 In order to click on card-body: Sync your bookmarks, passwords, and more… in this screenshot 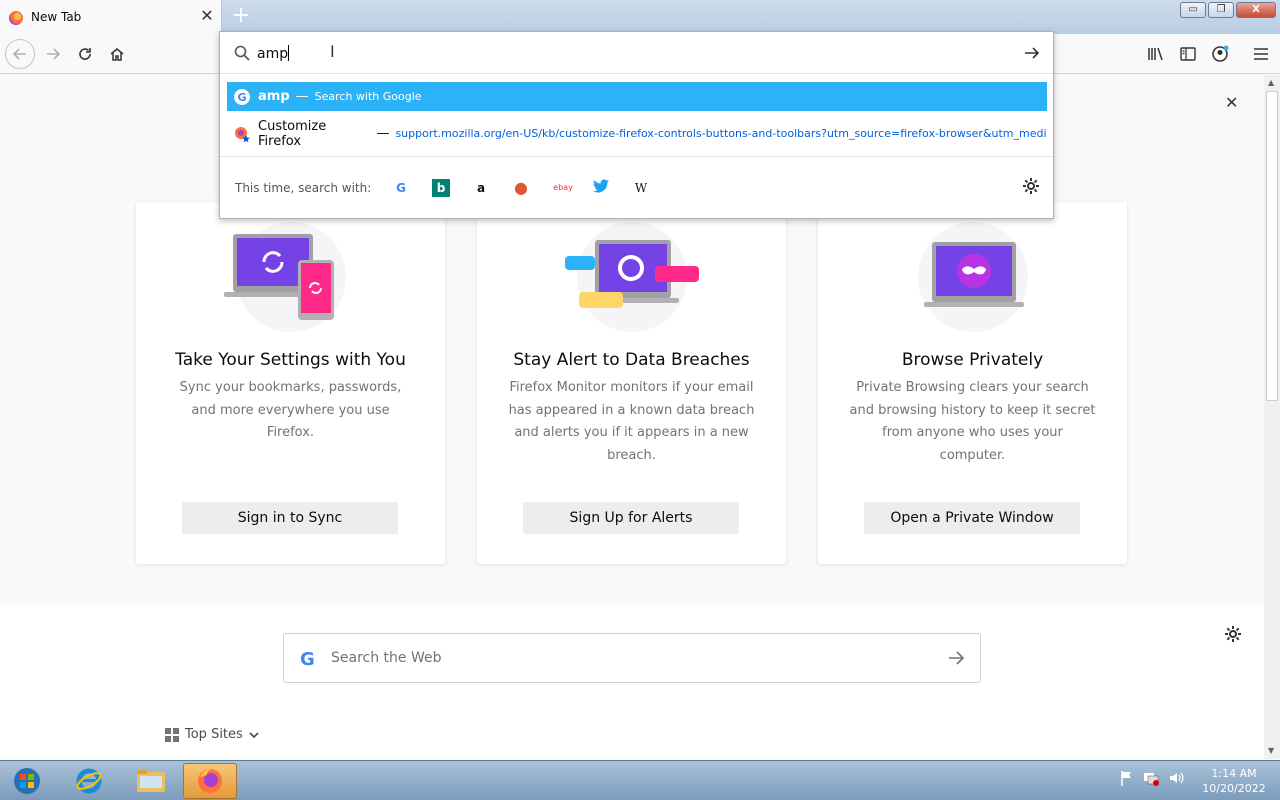, I will do `click(290, 410)`.